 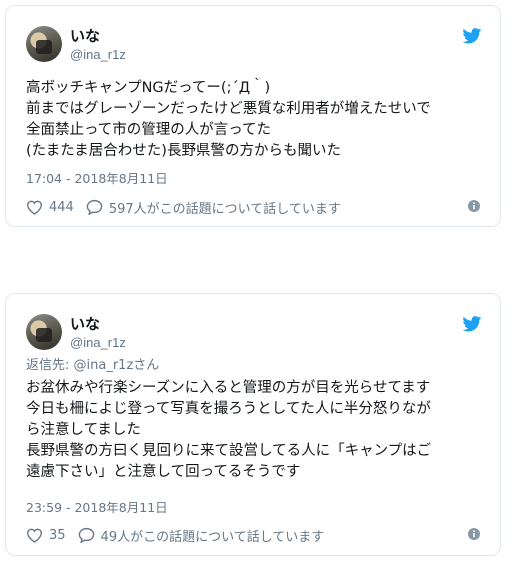 I want to click on like-count: 35, so click(x=57, y=535).